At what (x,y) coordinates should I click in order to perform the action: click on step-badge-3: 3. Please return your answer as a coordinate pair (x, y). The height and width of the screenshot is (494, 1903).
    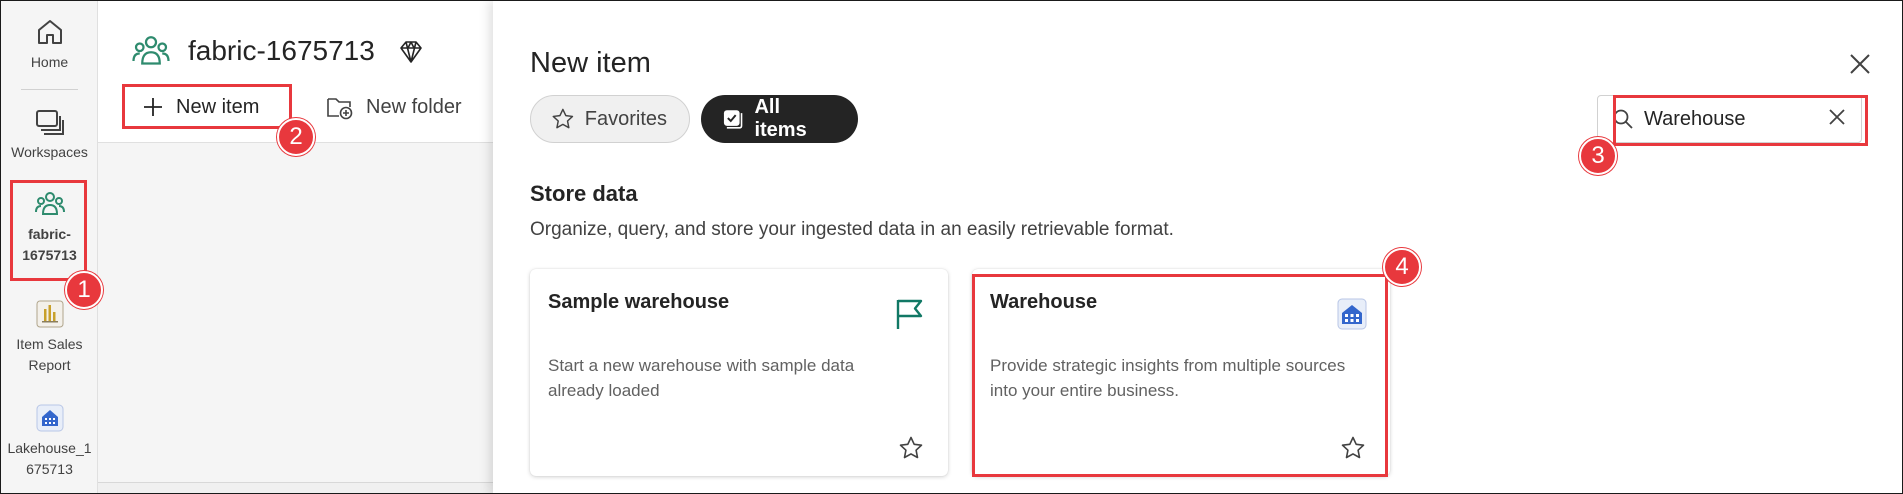
    Looking at the image, I should click on (1598, 156).